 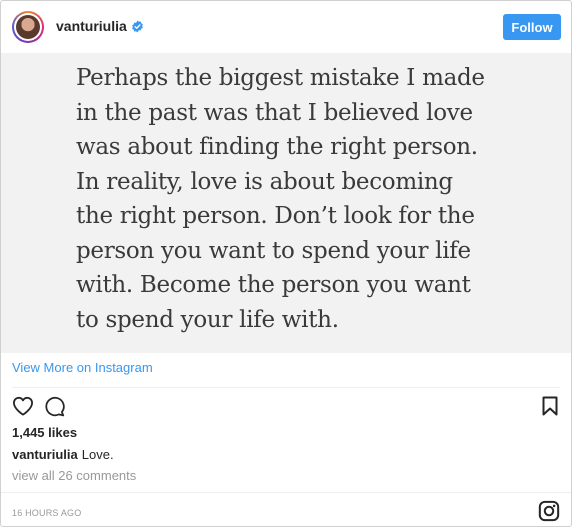 What do you see at coordinates (91, 26) in the screenshot?
I see `username: vanturiulia` at bounding box center [91, 26].